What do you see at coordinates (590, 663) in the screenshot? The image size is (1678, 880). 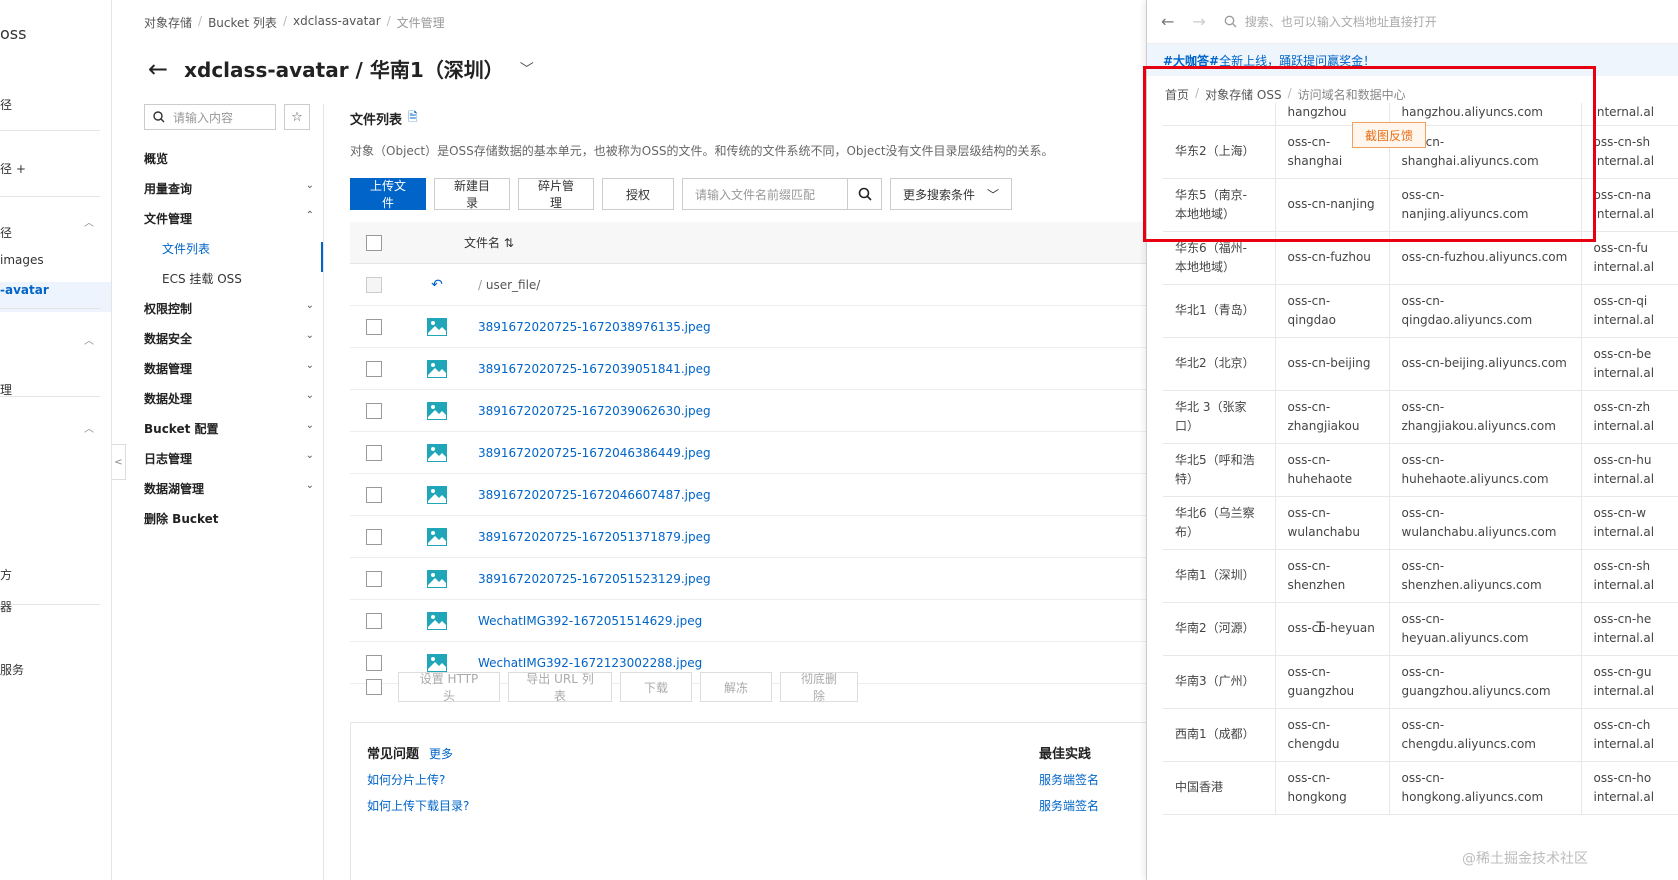 I see `file-name-link: WechatIMG392-1672123002288.jpeg` at bounding box center [590, 663].